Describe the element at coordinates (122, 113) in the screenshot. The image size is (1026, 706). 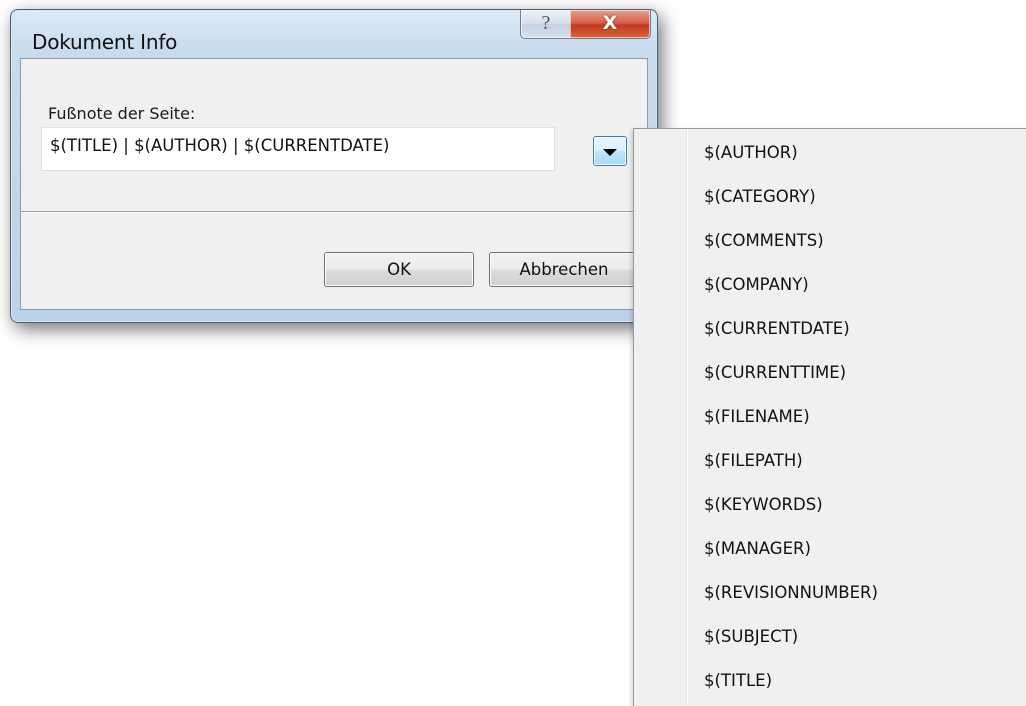
I see `footer-label: Fußnote der Seite:` at that location.